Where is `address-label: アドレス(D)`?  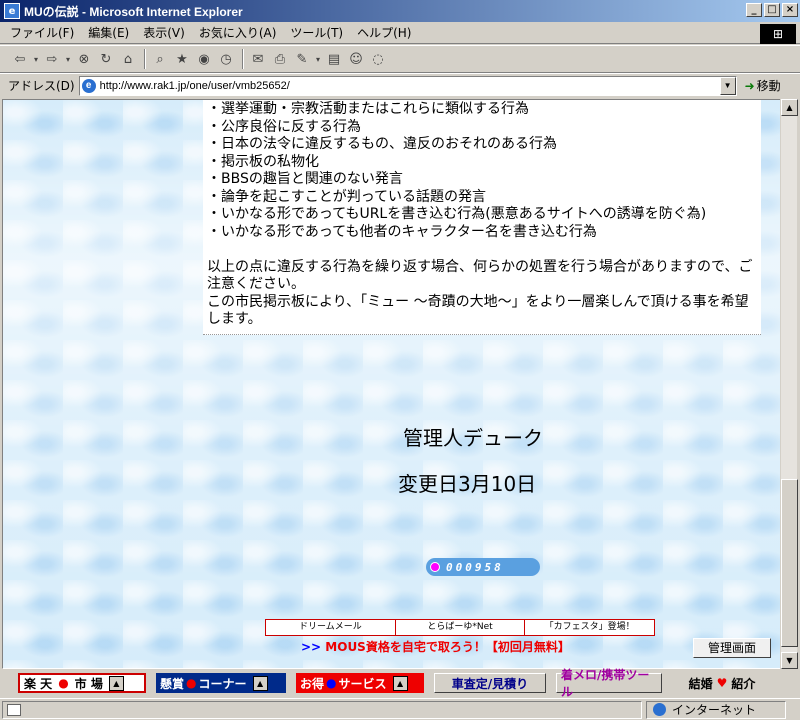
address-label: アドレス(D) is located at coordinates (41, 86).